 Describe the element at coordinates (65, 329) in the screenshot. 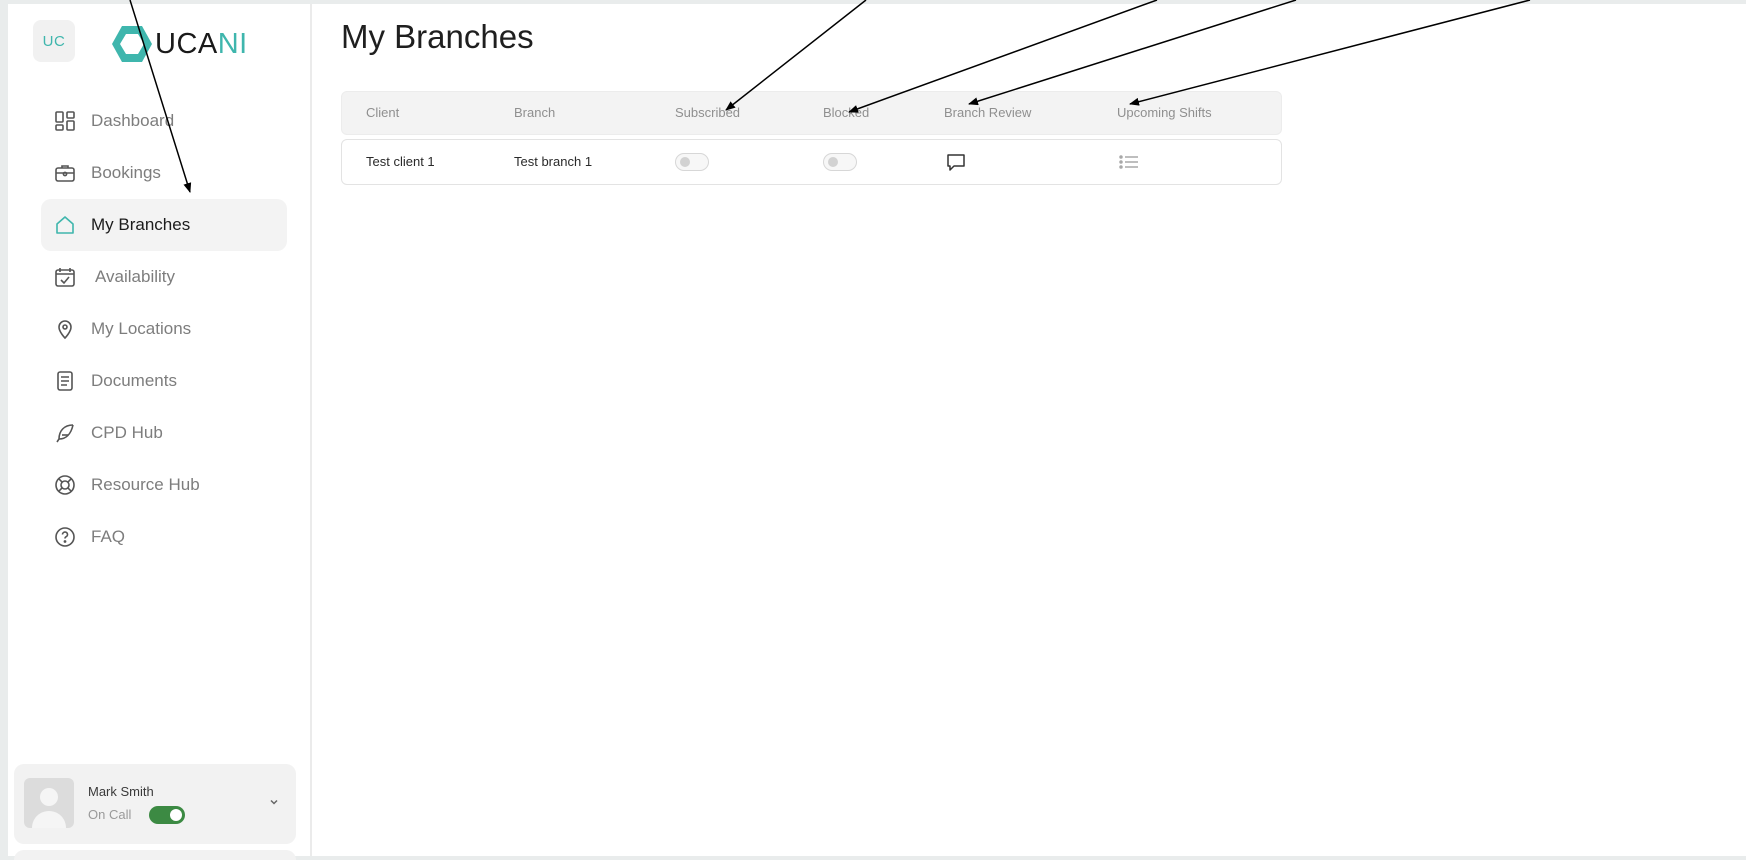

I see `location-pin-icon` at that location.